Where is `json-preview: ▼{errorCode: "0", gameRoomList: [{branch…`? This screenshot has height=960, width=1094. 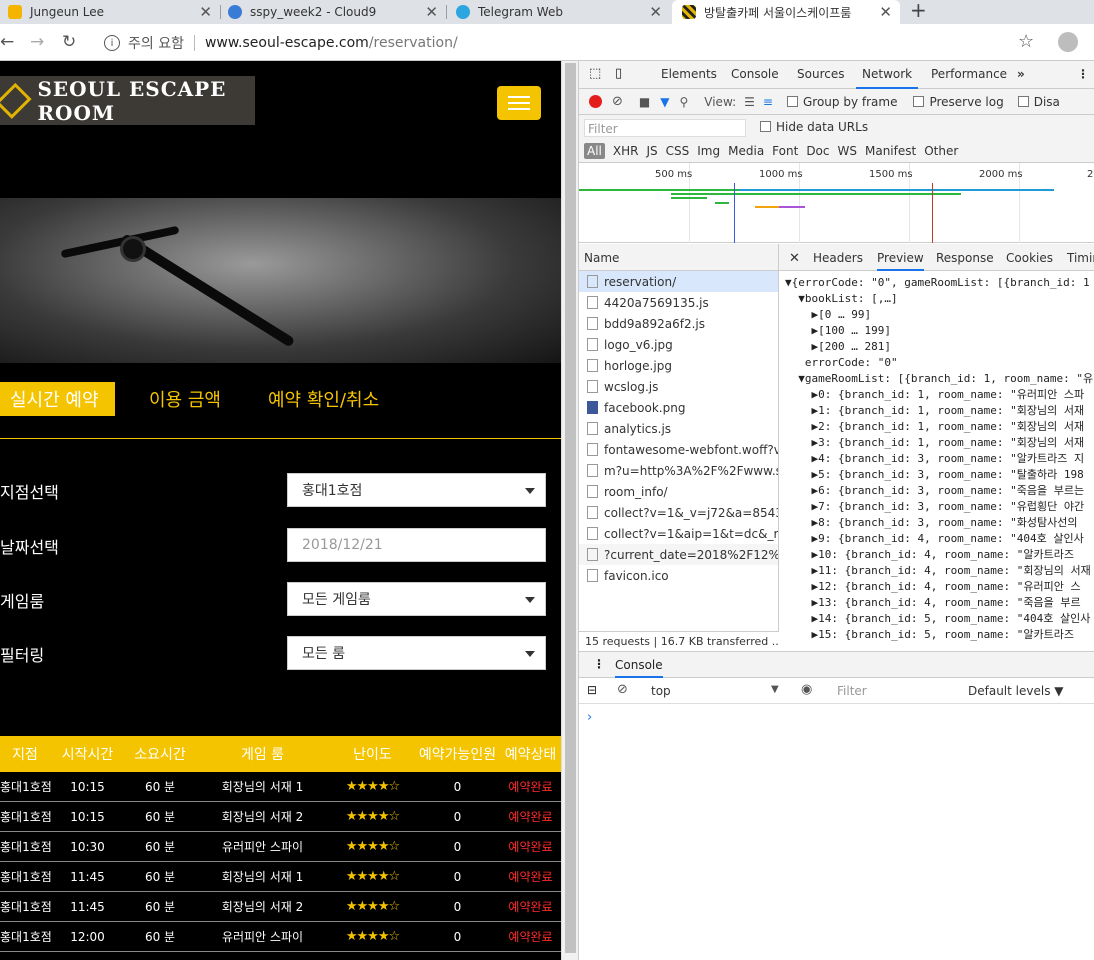 json-preview: ▼{errorCode: "0", gameRoomList: [{branch… is located at coordinates (936, 457).